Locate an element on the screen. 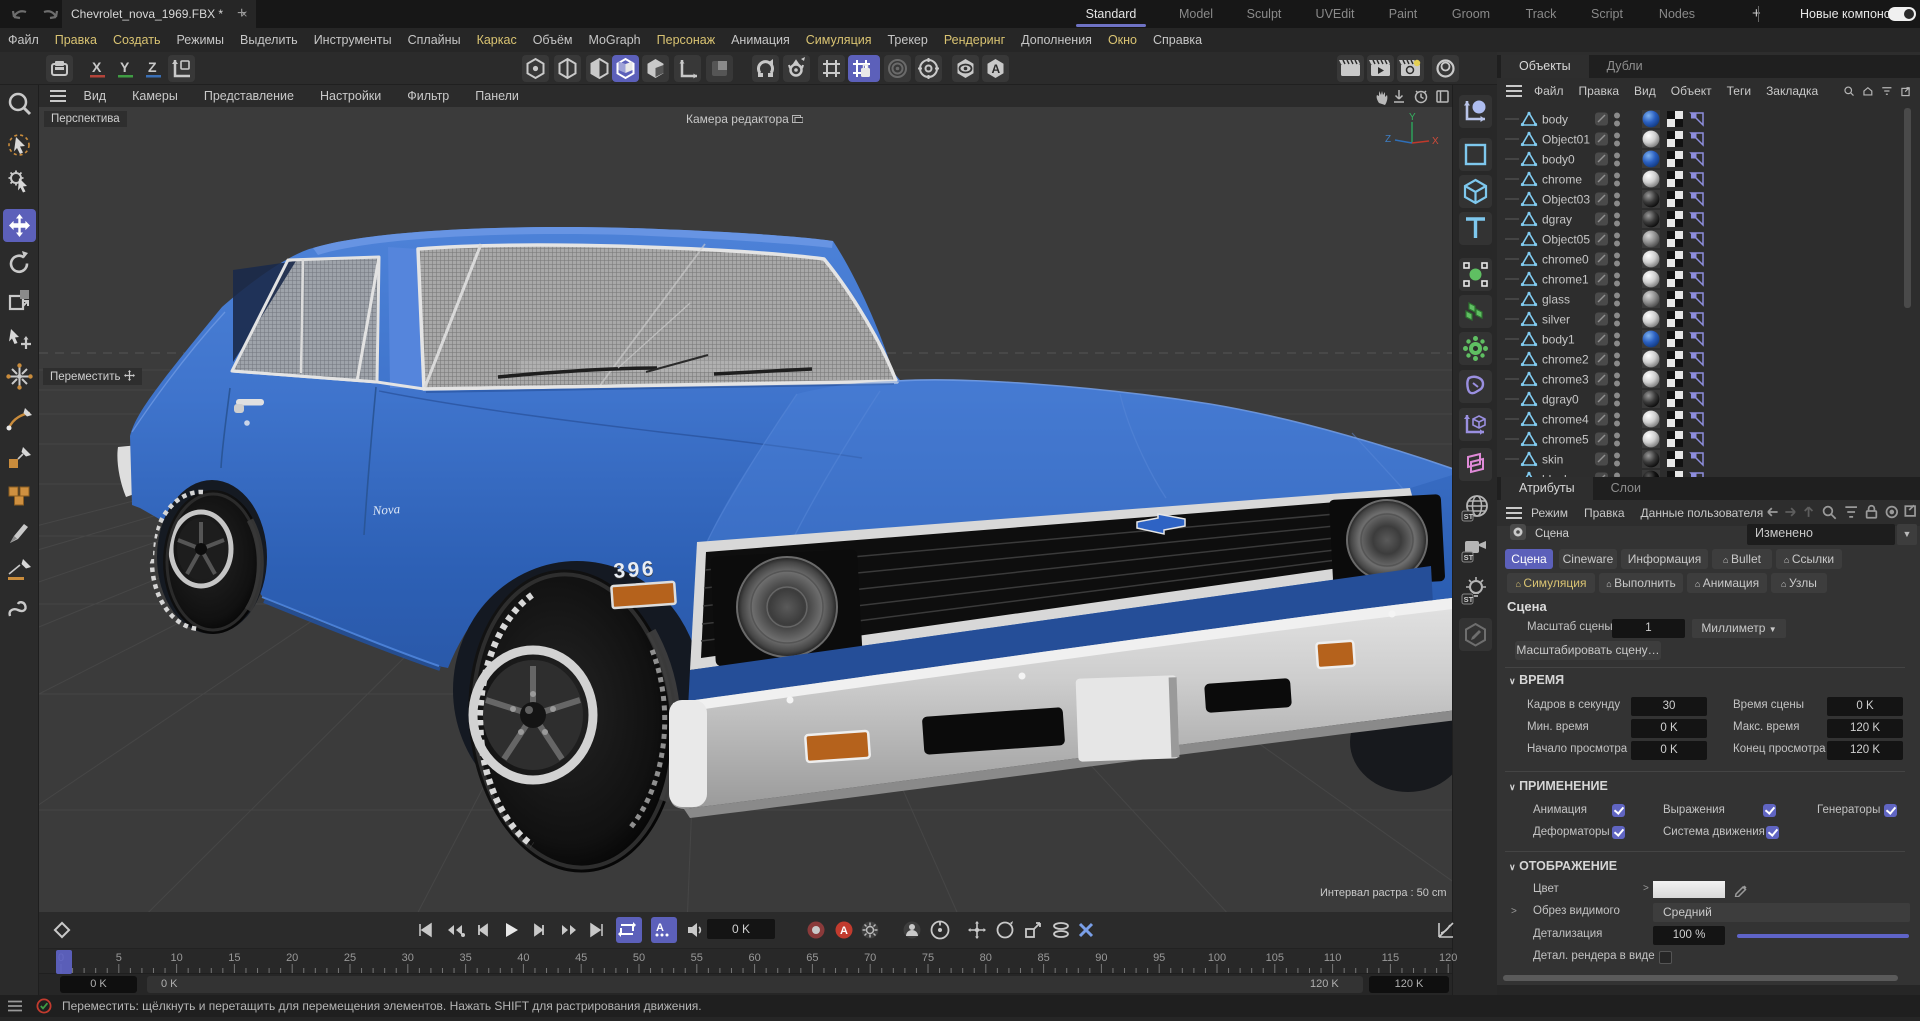  svg-text: chrome1 is located at coordinates (1565, 280).